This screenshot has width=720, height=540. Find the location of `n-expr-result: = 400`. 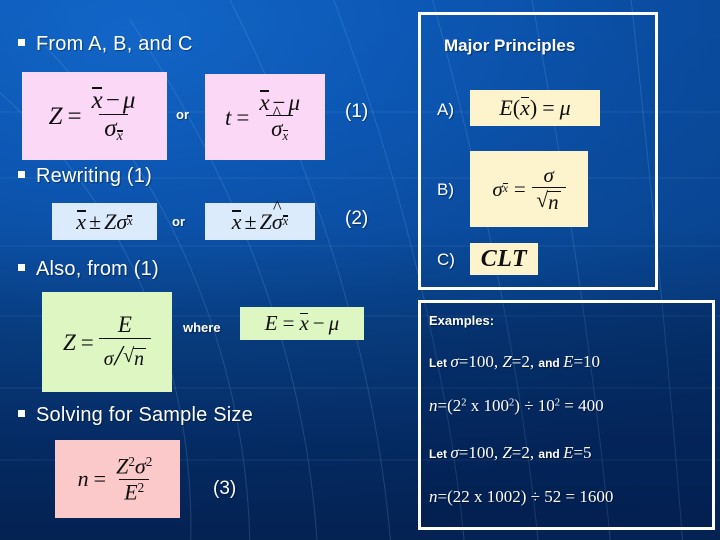

n-expr-result: = 400 is located at coordinates (582, 405).